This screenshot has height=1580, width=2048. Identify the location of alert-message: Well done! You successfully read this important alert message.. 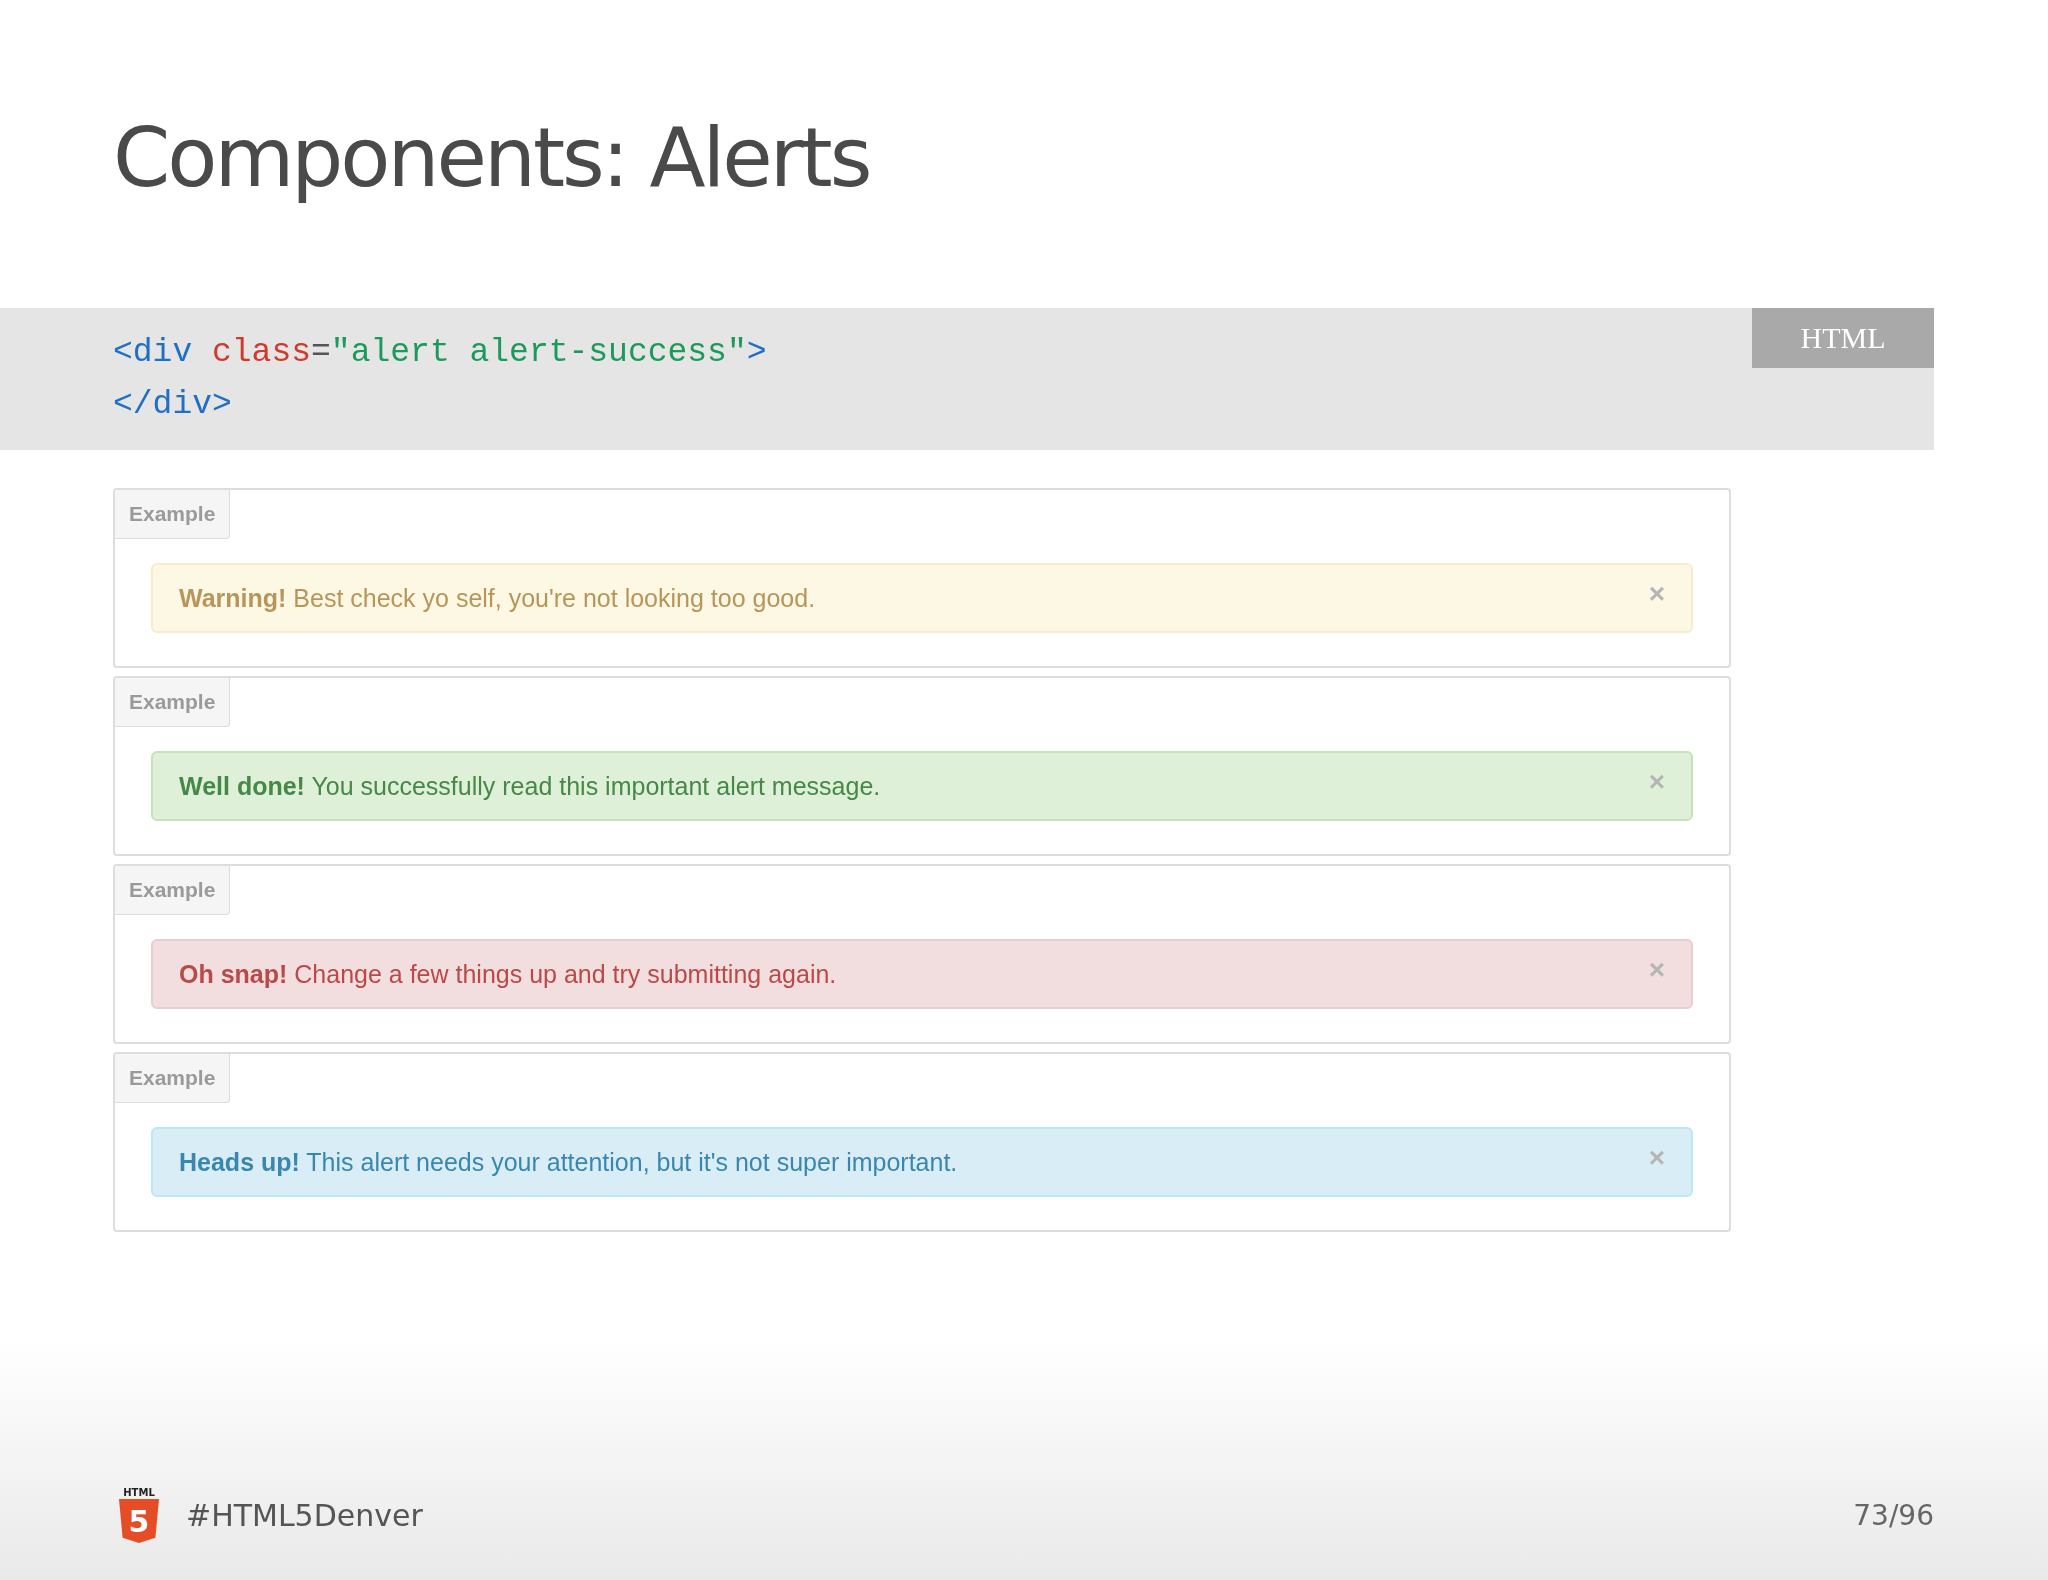
(530, 786).